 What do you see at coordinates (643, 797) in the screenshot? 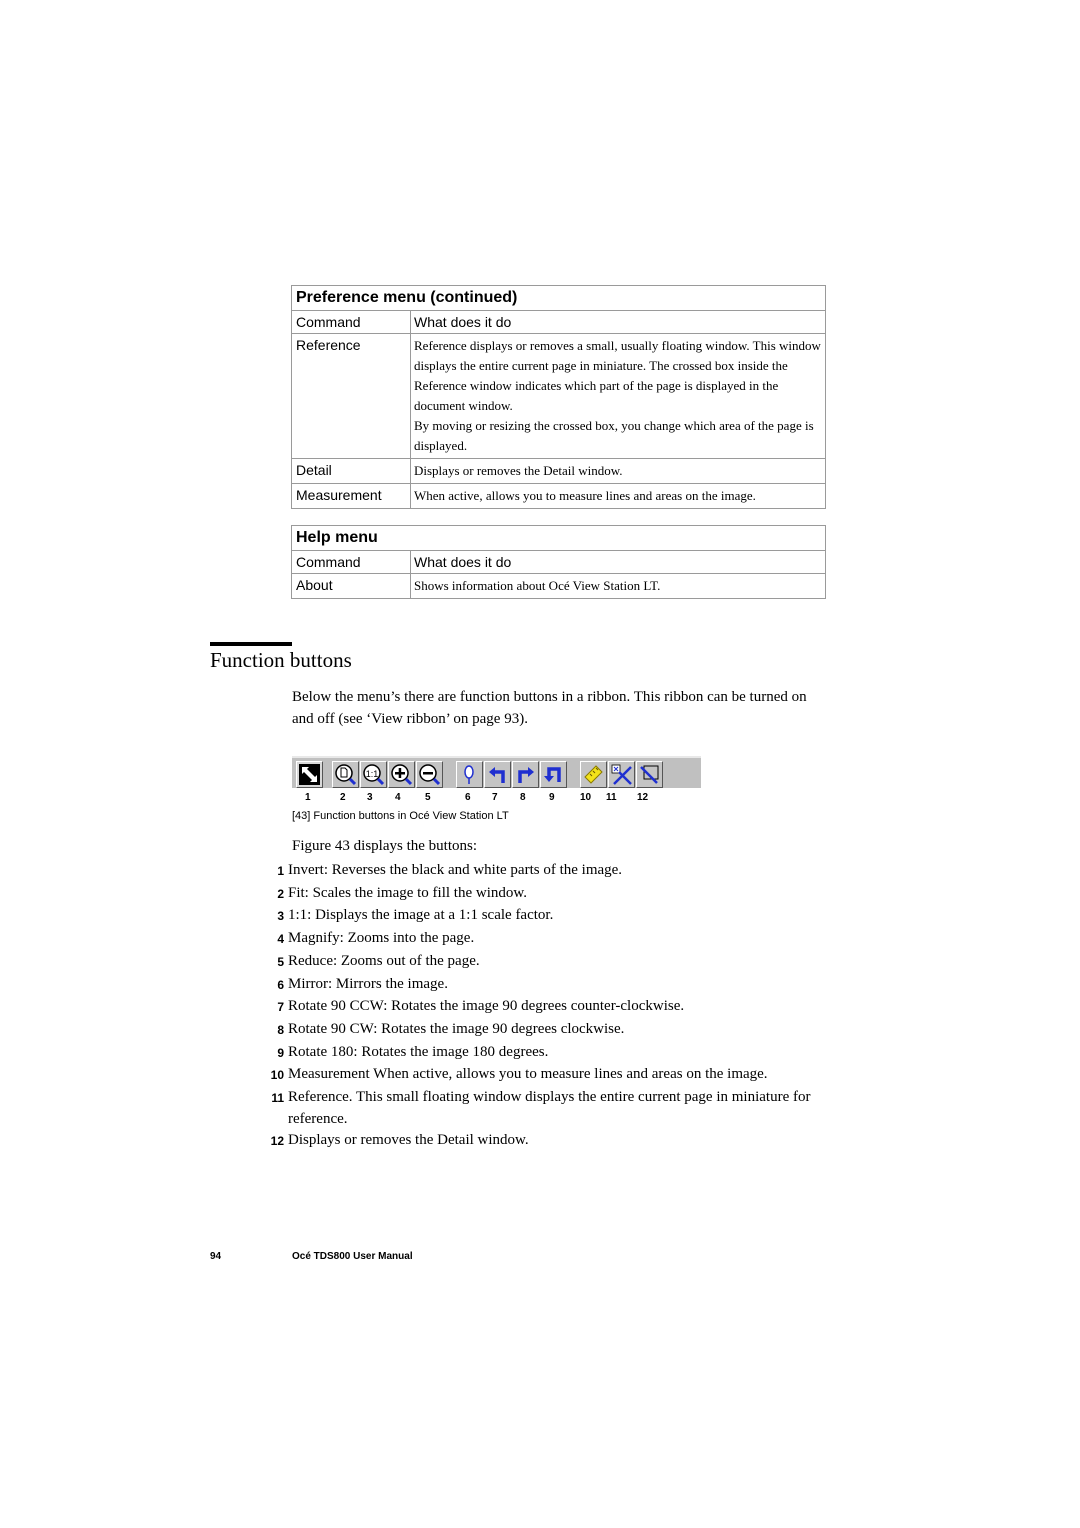
I see `button-number: 12` at bounding box center [643, 797].